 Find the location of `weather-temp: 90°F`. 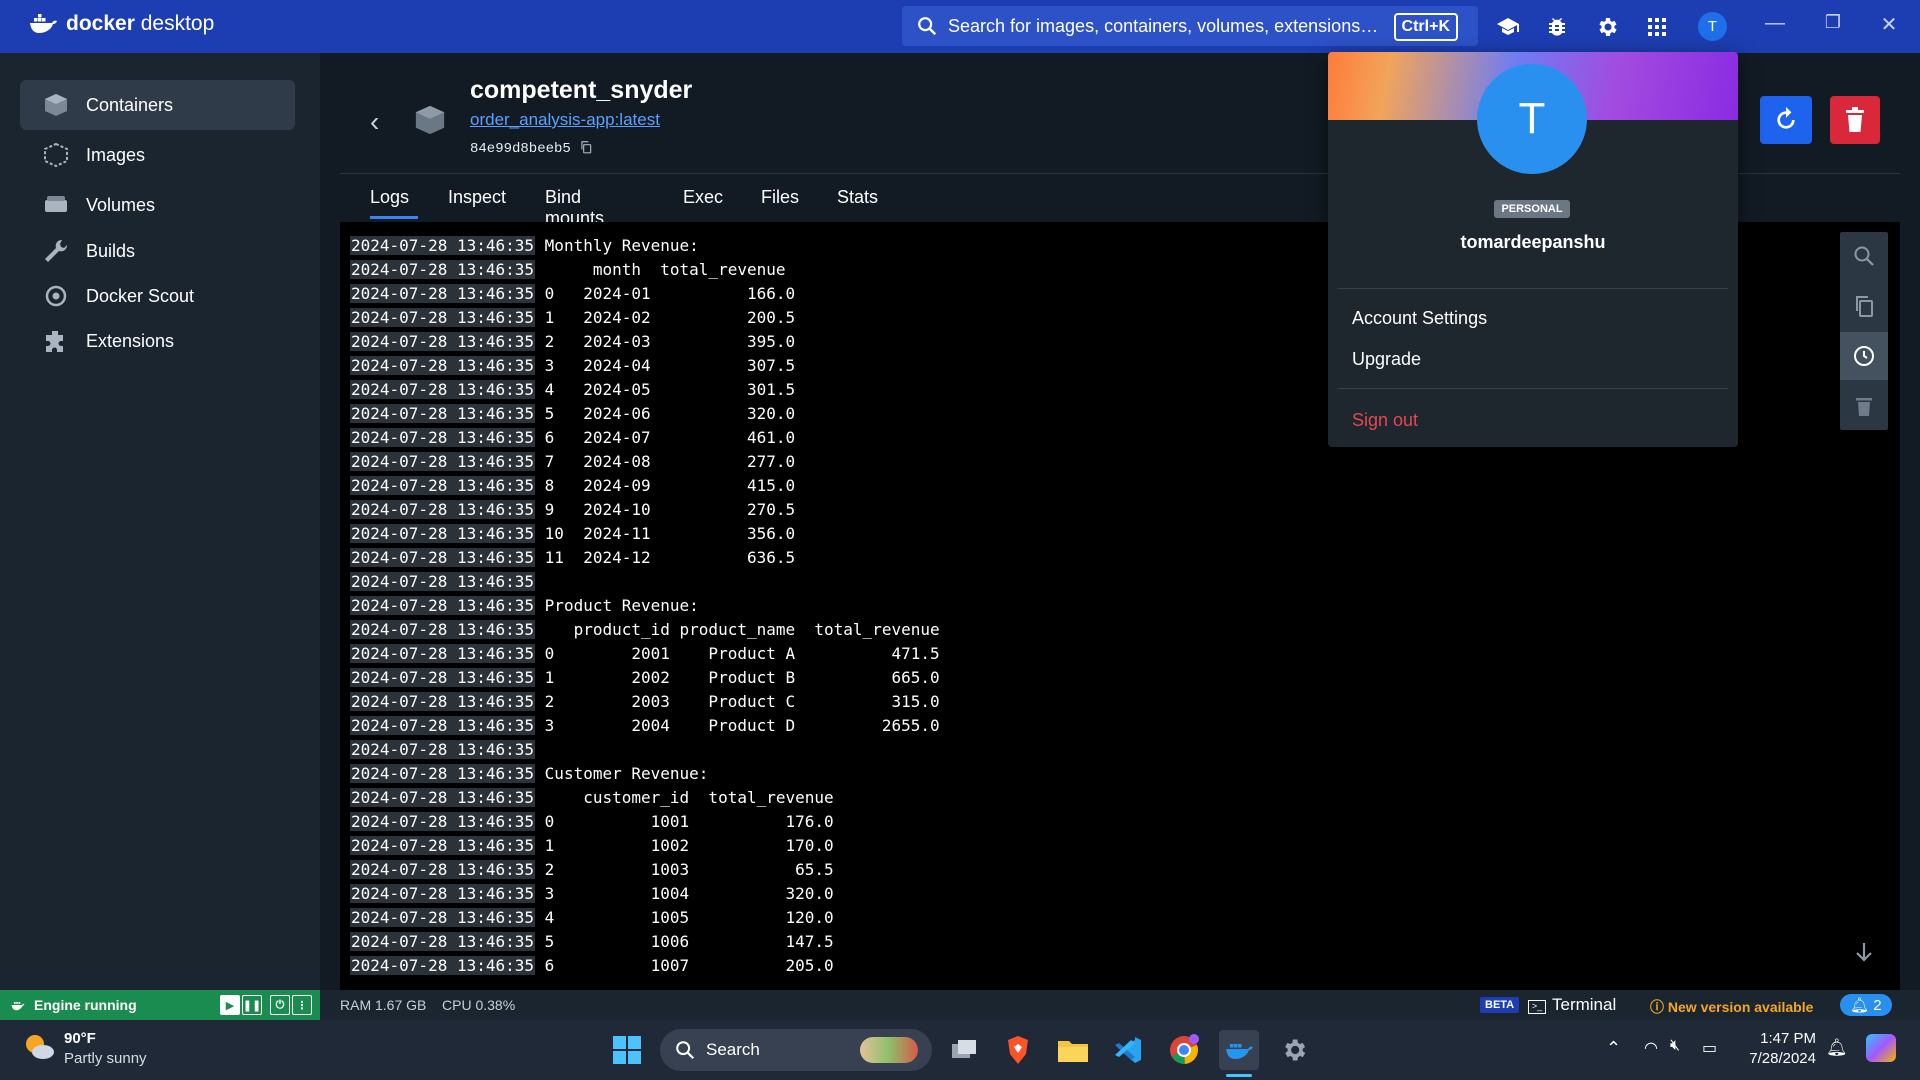

weather-temp: 90°F is located at coordinates (80, 1038).